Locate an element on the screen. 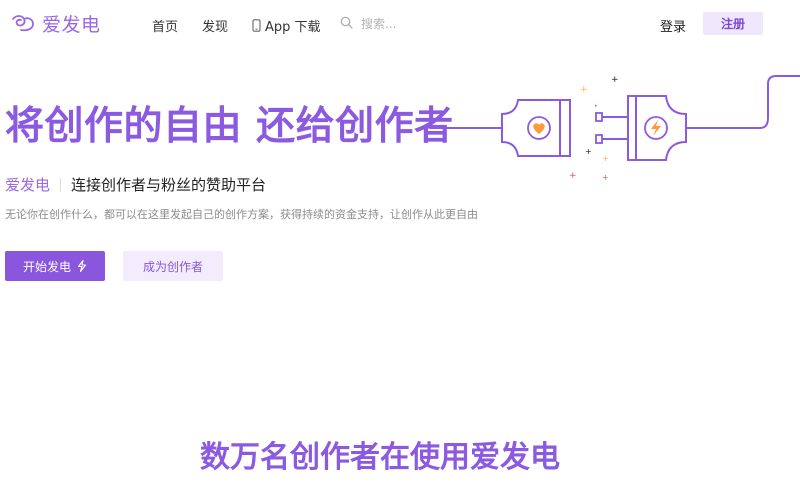 Image resolution: width=800 pixels, height=497 pixels. search-input is located at coordinates (436, 24).